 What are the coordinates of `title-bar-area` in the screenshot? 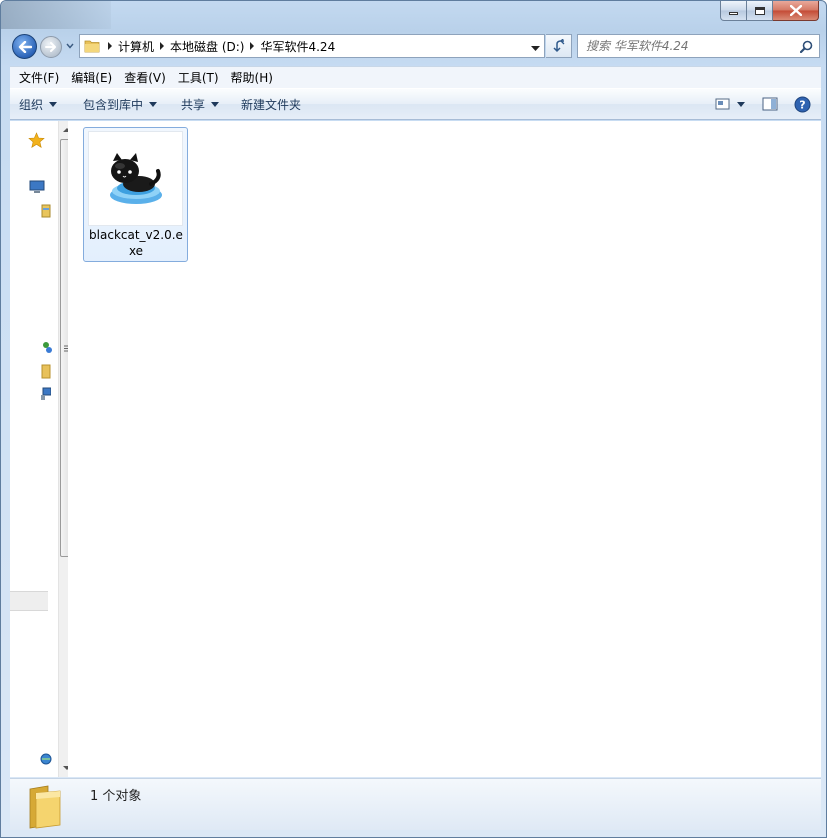 It's located at (56, 15).